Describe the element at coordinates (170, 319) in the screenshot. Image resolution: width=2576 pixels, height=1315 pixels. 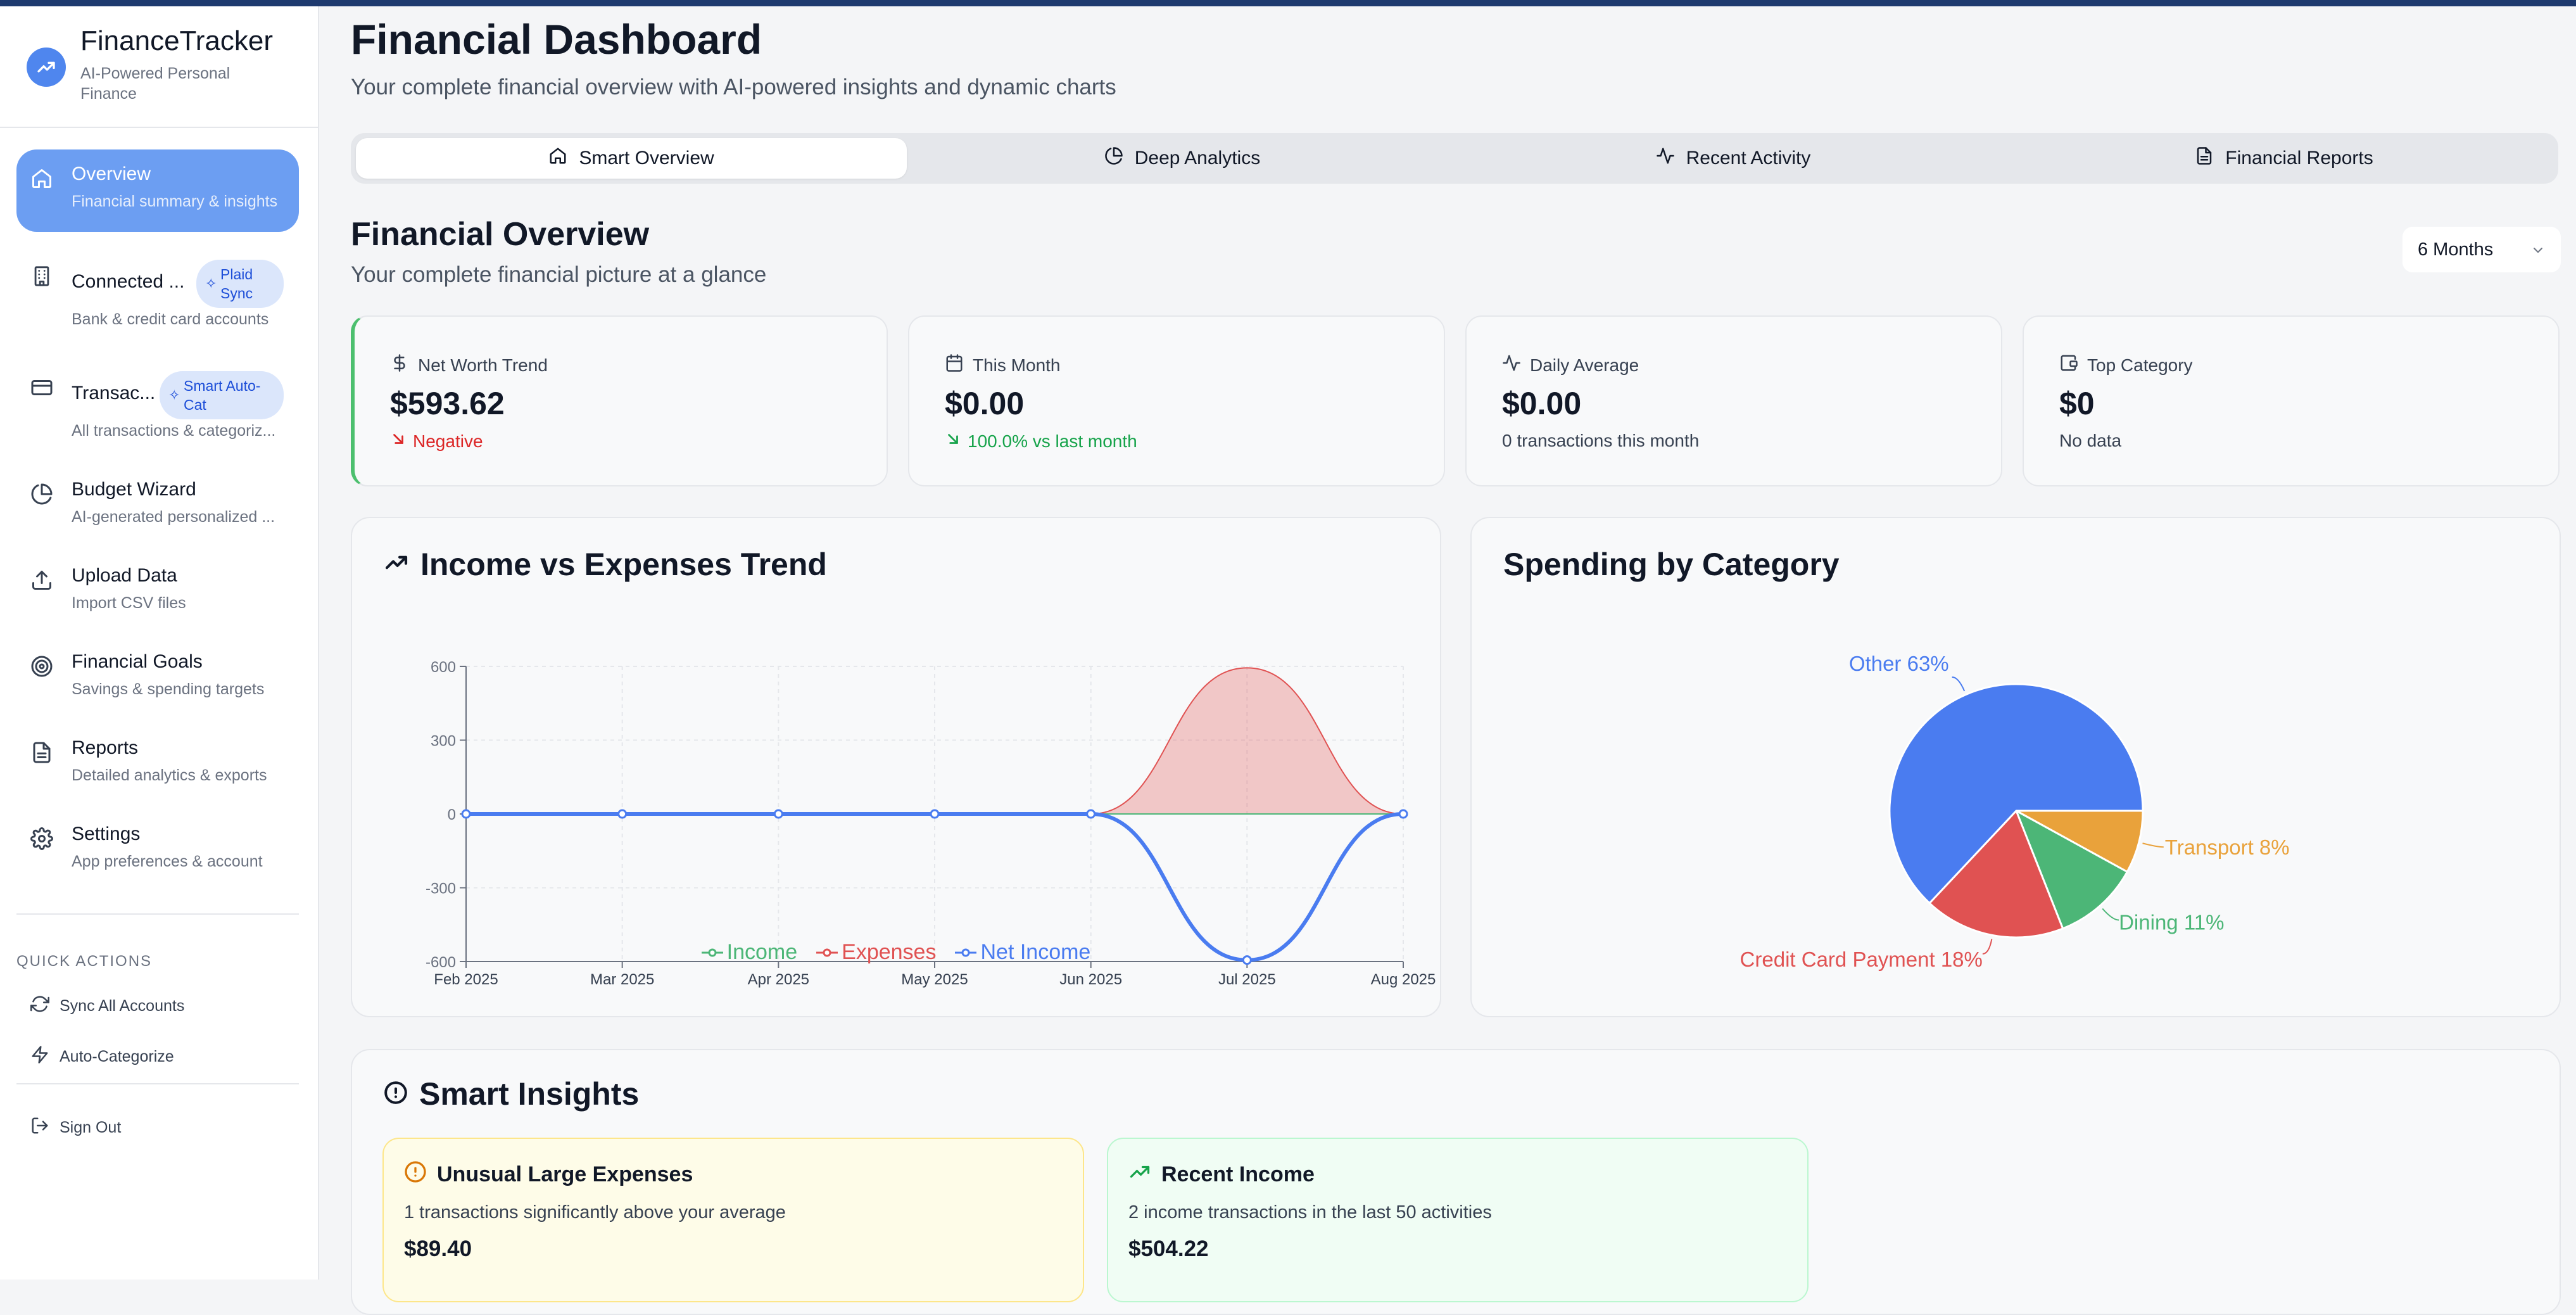
I see `sidebar-item-desc: Bank & credit card accounts` at that location.